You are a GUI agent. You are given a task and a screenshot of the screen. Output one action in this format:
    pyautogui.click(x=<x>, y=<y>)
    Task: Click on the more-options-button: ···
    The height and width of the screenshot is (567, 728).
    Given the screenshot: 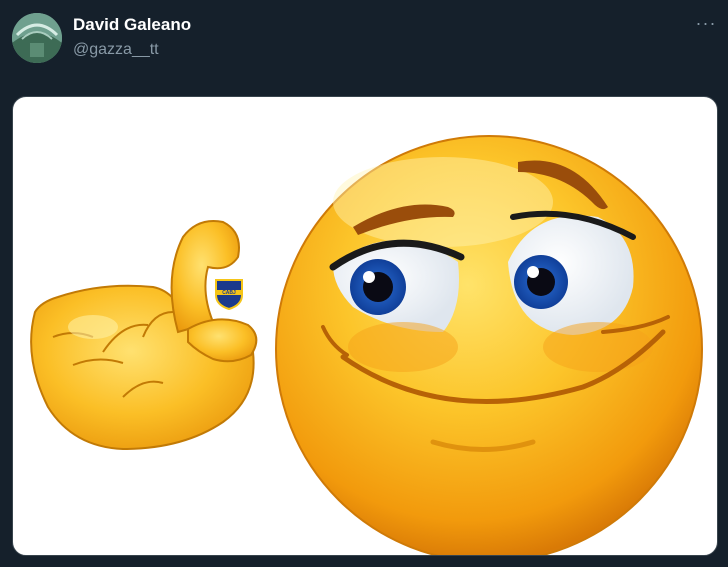 What is the action you would take?
    pyautogui.click(x=706, y=25)
    